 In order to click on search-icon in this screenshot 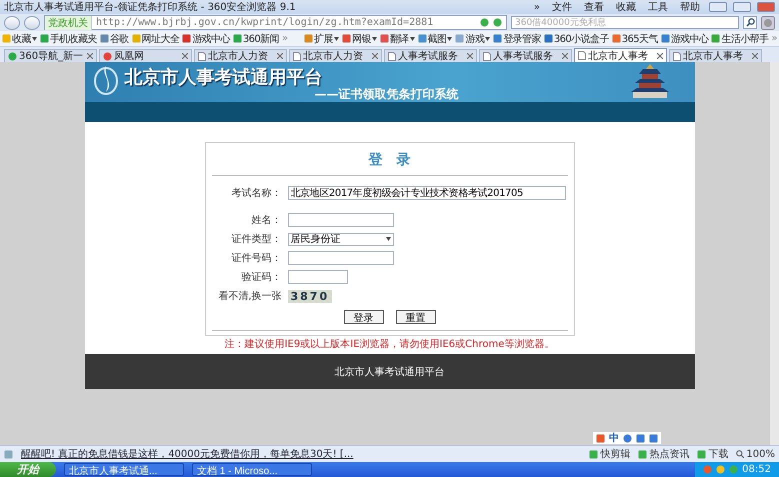, I will do `click(750, 22)`.